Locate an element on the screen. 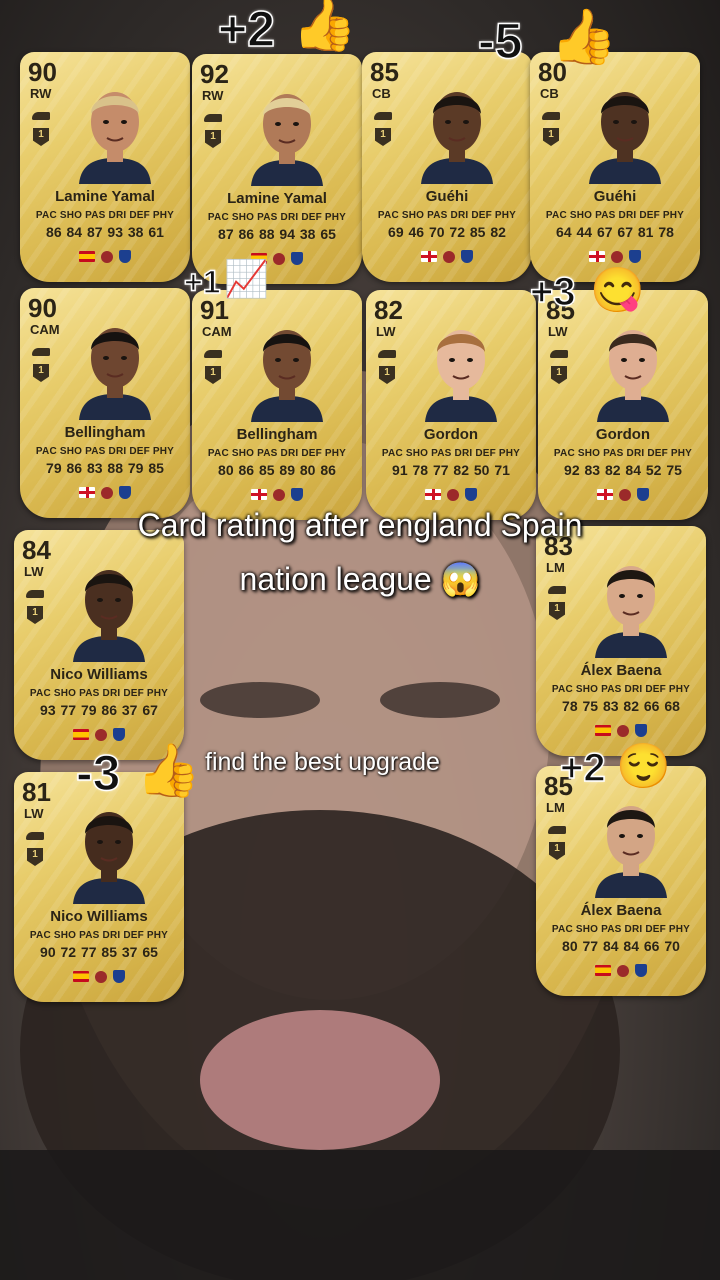 The width and height of the screenshot is (720, 1280). stat-values: 80 77 84 84 66 70 is located at coordinates (621, 946).